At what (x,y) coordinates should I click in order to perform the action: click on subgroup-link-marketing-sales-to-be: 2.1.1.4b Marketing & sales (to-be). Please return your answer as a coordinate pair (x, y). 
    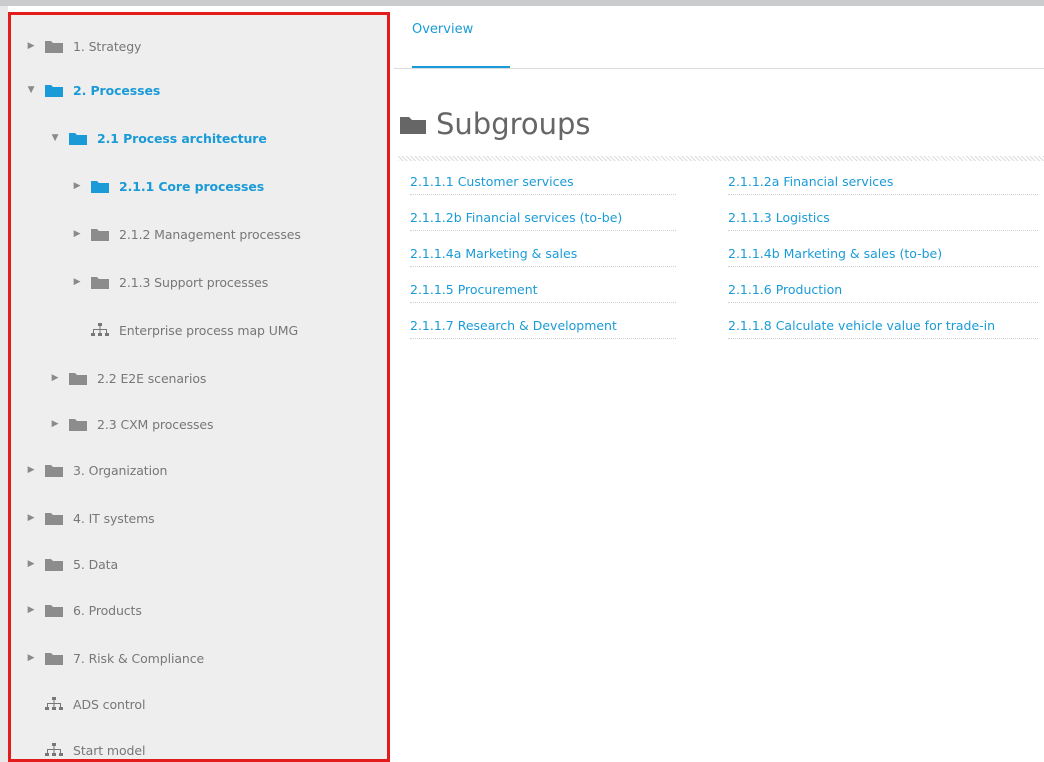
    Looking at the image, I should click on (883, 254).